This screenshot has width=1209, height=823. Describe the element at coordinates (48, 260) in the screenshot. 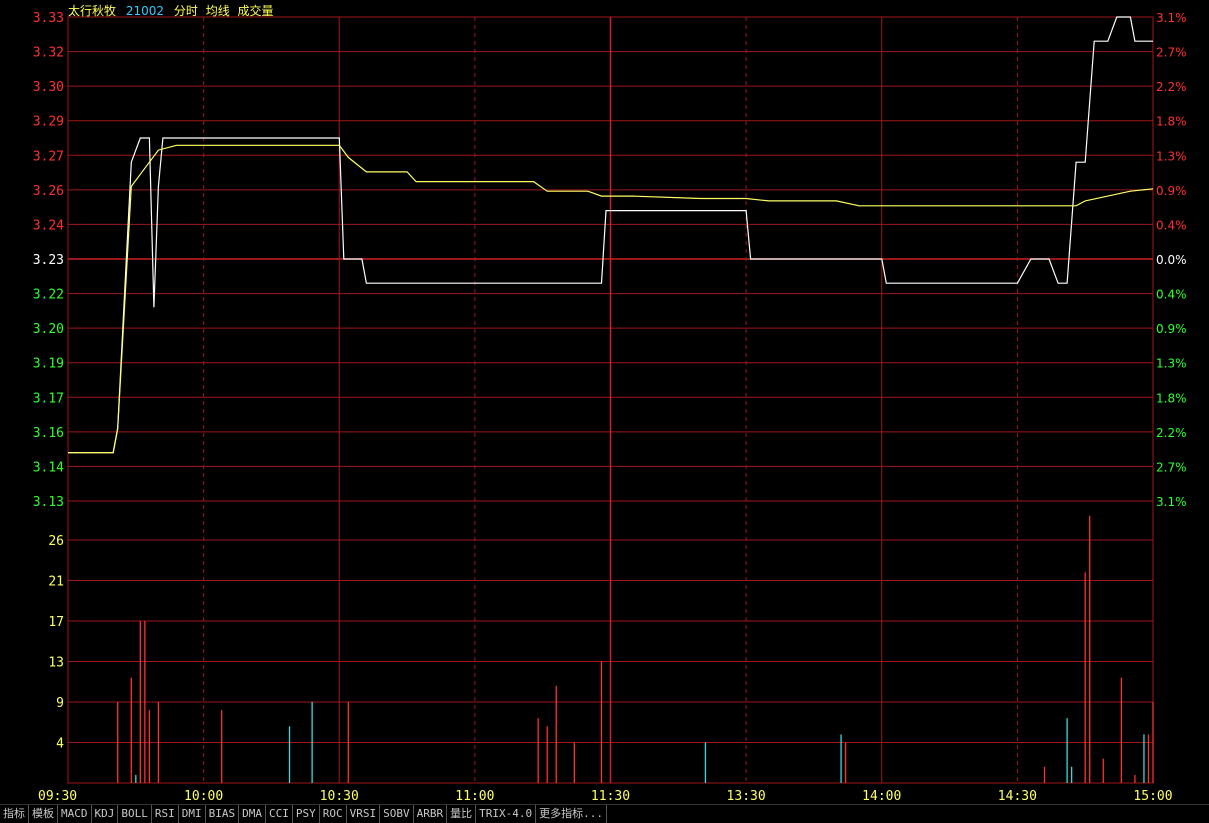

I see `price-tick-label: 3.23` at that location.